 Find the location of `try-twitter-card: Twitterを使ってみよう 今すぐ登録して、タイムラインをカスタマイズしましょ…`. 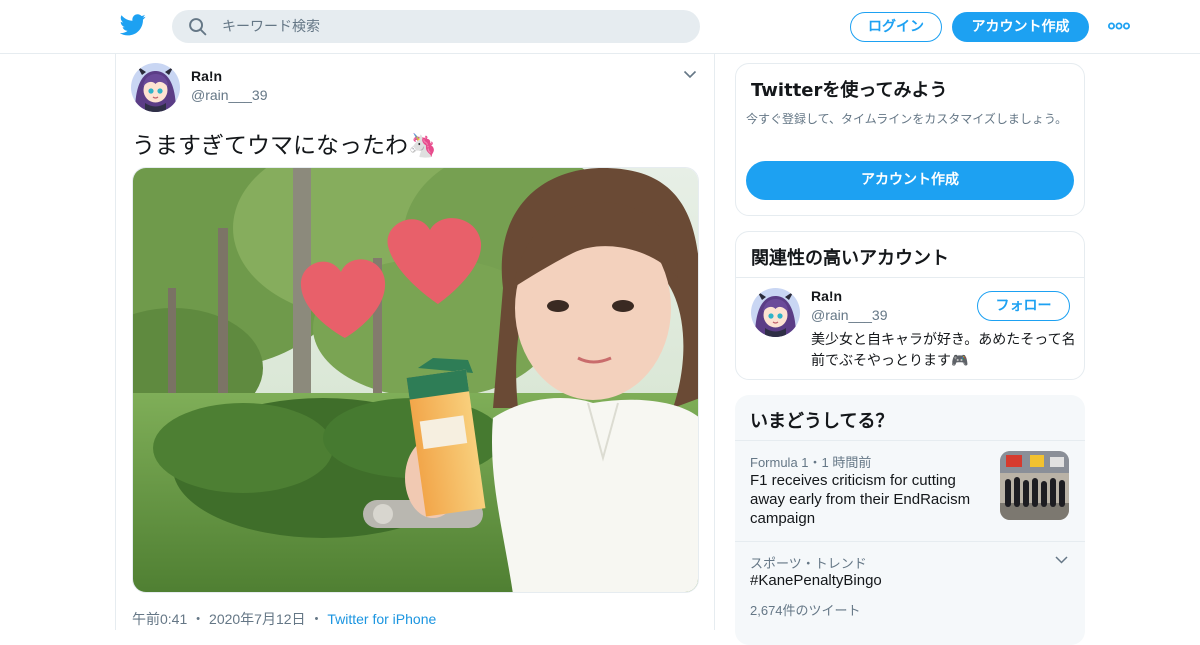

try-twitter-card: Twitterを使ってみよう 今すぐ登録して、タイムラインをカスタマイズしましょ… is located at coordinates (910, 139).